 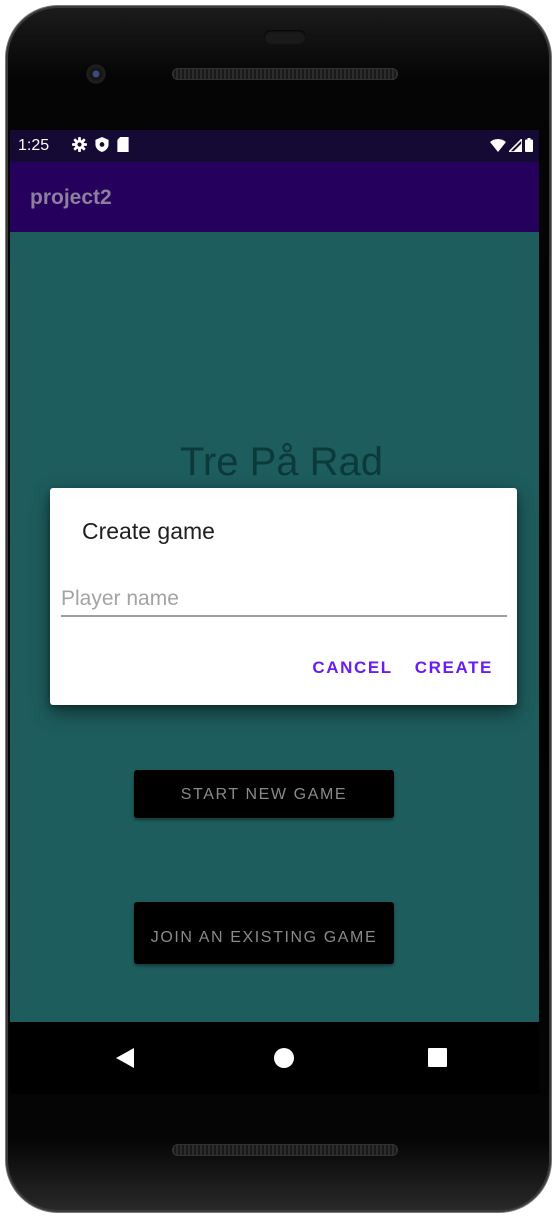 What do you see at coordinates (498, 147) in the screenshot?
I see `wifi-icon` at bounding box center [498, 147].